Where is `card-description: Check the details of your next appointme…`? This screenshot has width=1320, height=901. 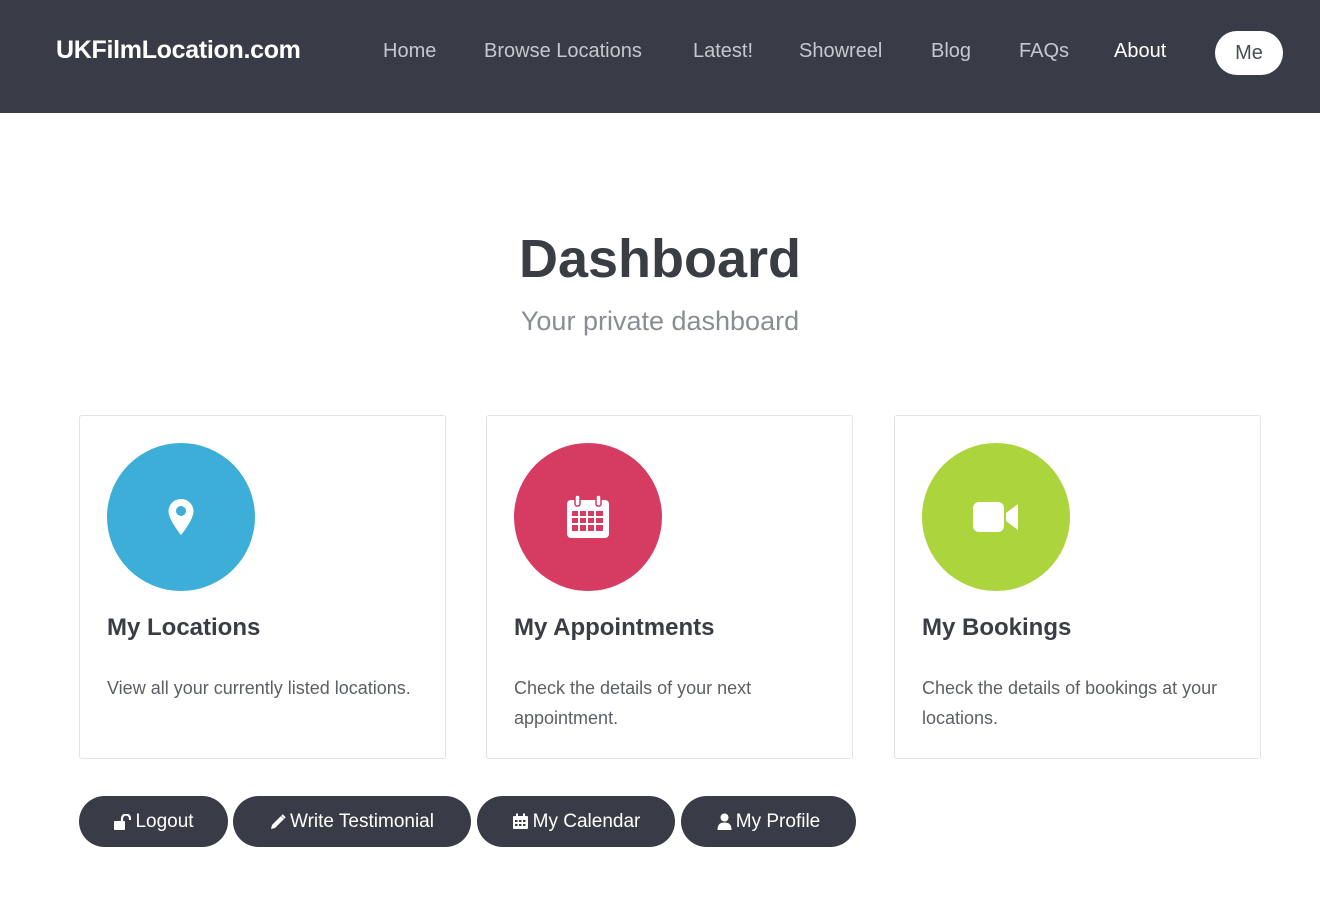 card-description: Check the details of your next appointme… is located at coordinates (633, 703).